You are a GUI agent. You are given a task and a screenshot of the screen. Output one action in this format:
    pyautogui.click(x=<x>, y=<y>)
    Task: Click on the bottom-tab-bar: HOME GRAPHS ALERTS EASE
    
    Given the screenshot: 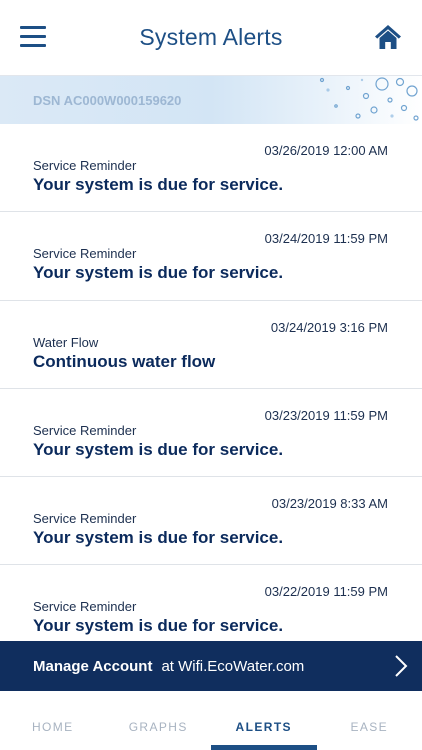 What is the action you would take?
    pyautogui.click(x=211, y=720)
    